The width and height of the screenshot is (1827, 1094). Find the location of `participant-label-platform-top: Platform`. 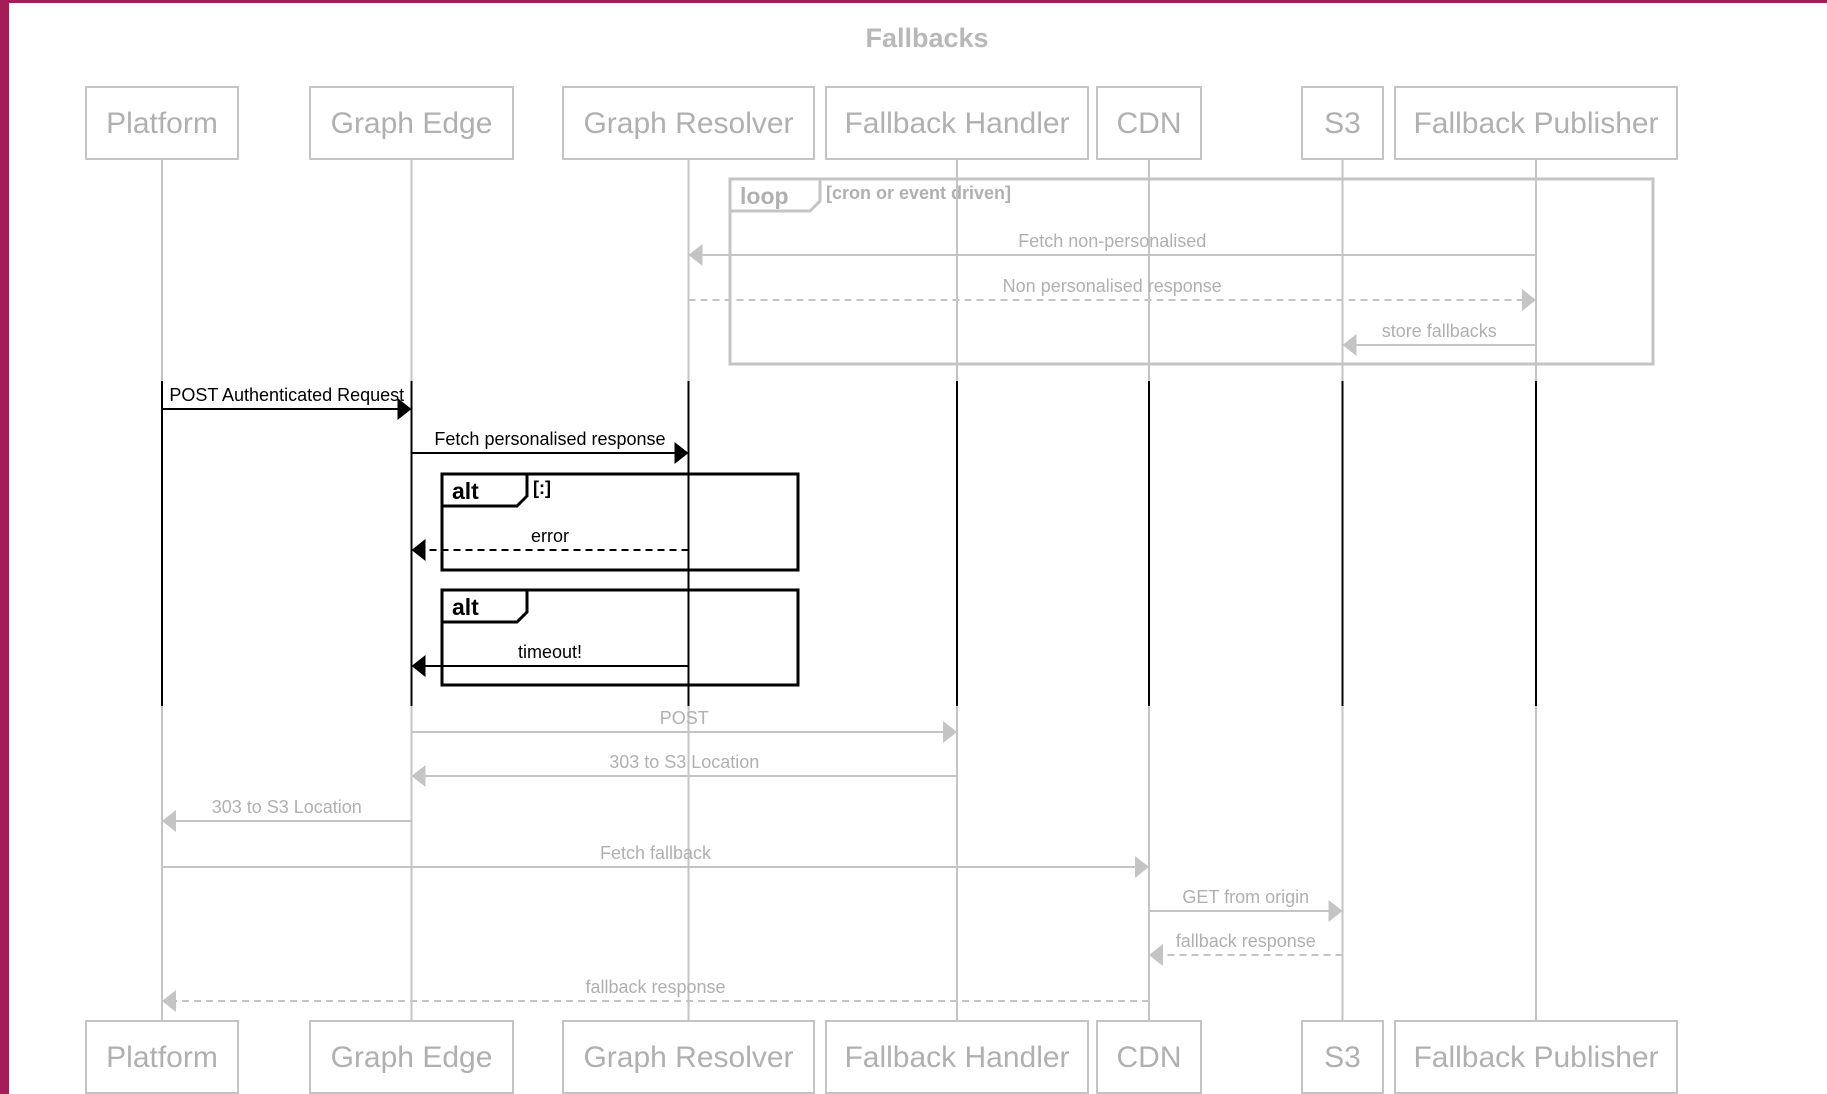

participant-label-platform-top: Platform is located at coordinates (162, 123).